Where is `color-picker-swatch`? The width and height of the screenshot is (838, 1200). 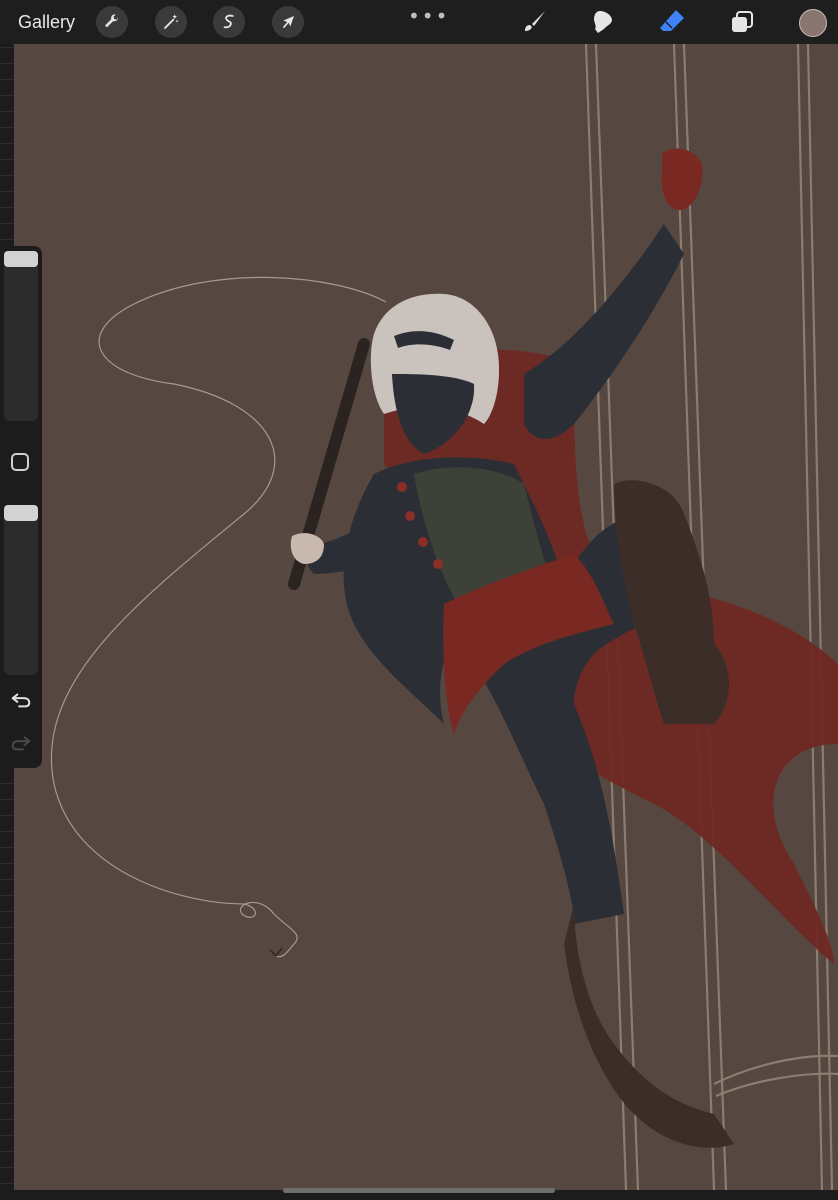 color-picker-swatch is located at coordinates (813, 23).